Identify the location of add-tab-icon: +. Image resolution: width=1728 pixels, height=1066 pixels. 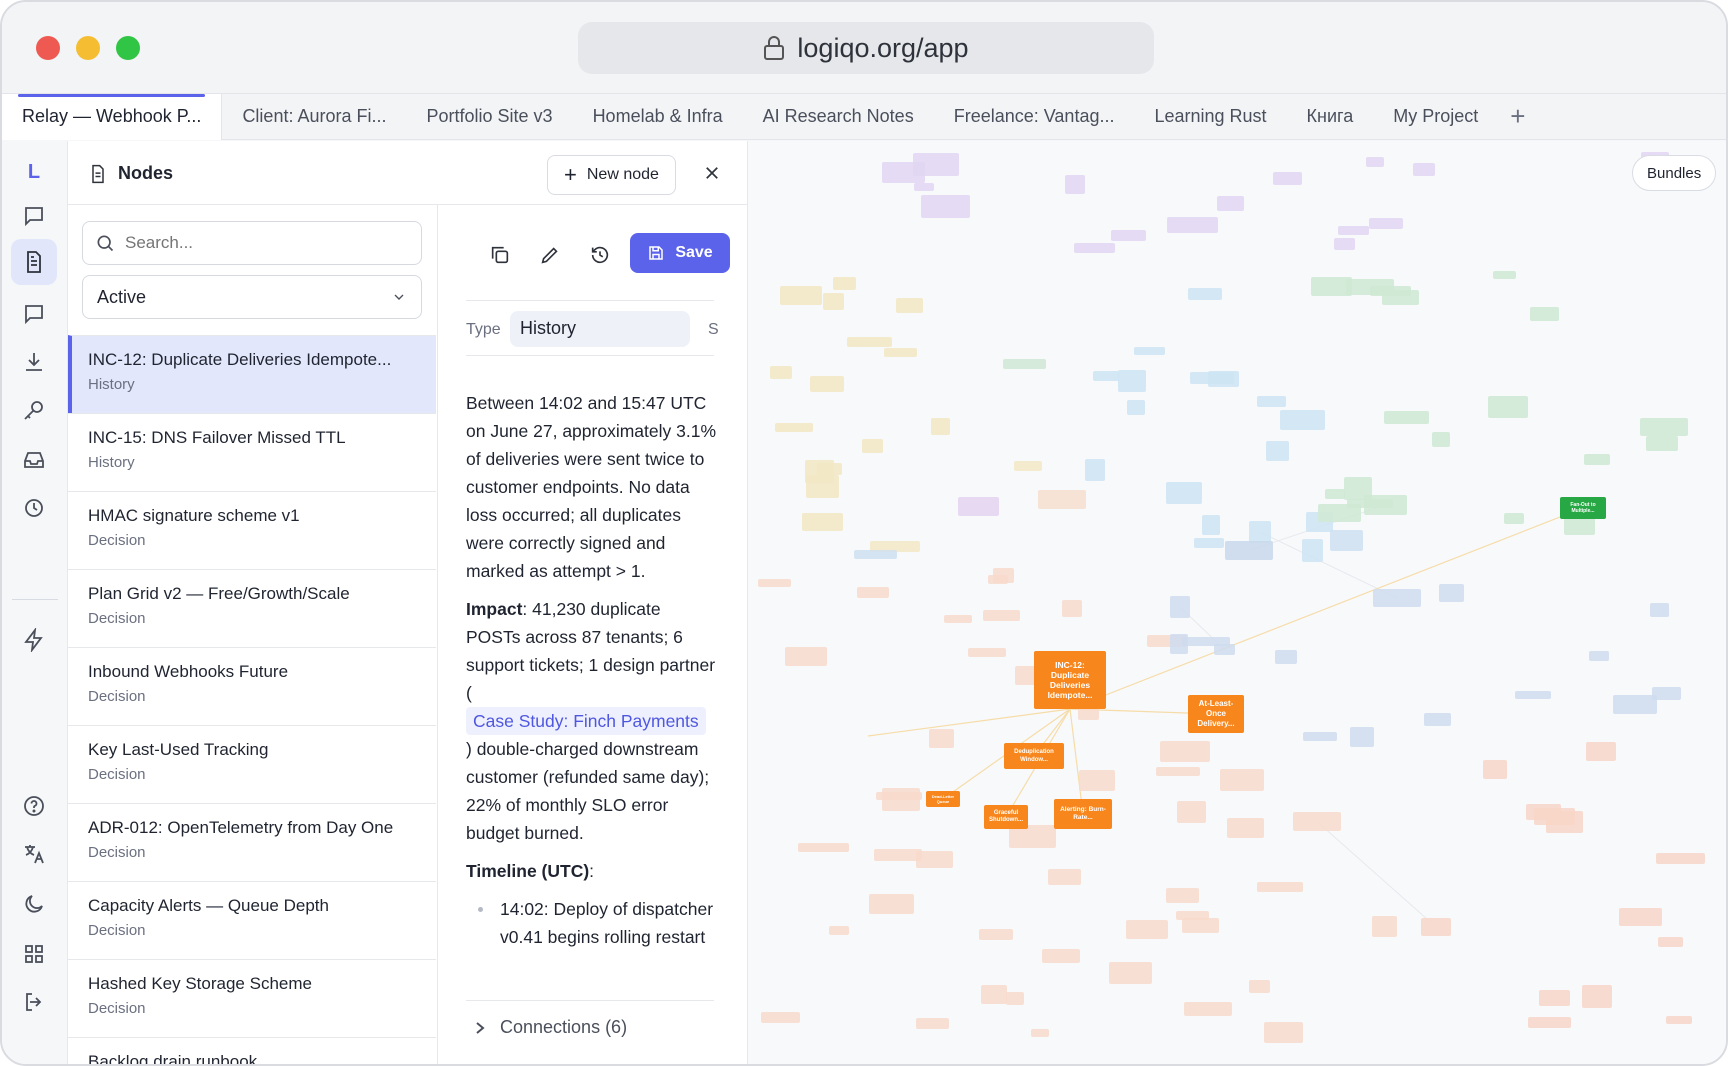
(1517, 116).